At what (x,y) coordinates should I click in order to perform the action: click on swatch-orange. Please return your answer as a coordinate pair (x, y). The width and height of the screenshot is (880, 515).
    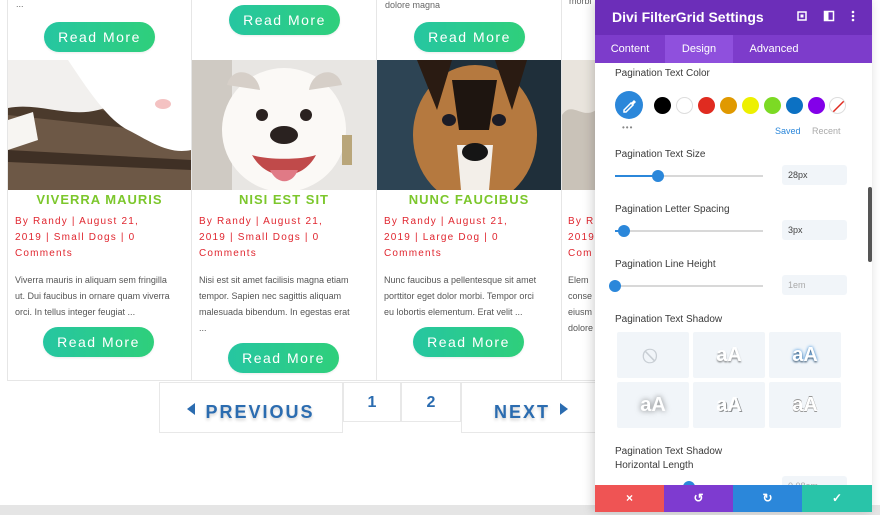
    Looking at the image, I should click on (728, 105).